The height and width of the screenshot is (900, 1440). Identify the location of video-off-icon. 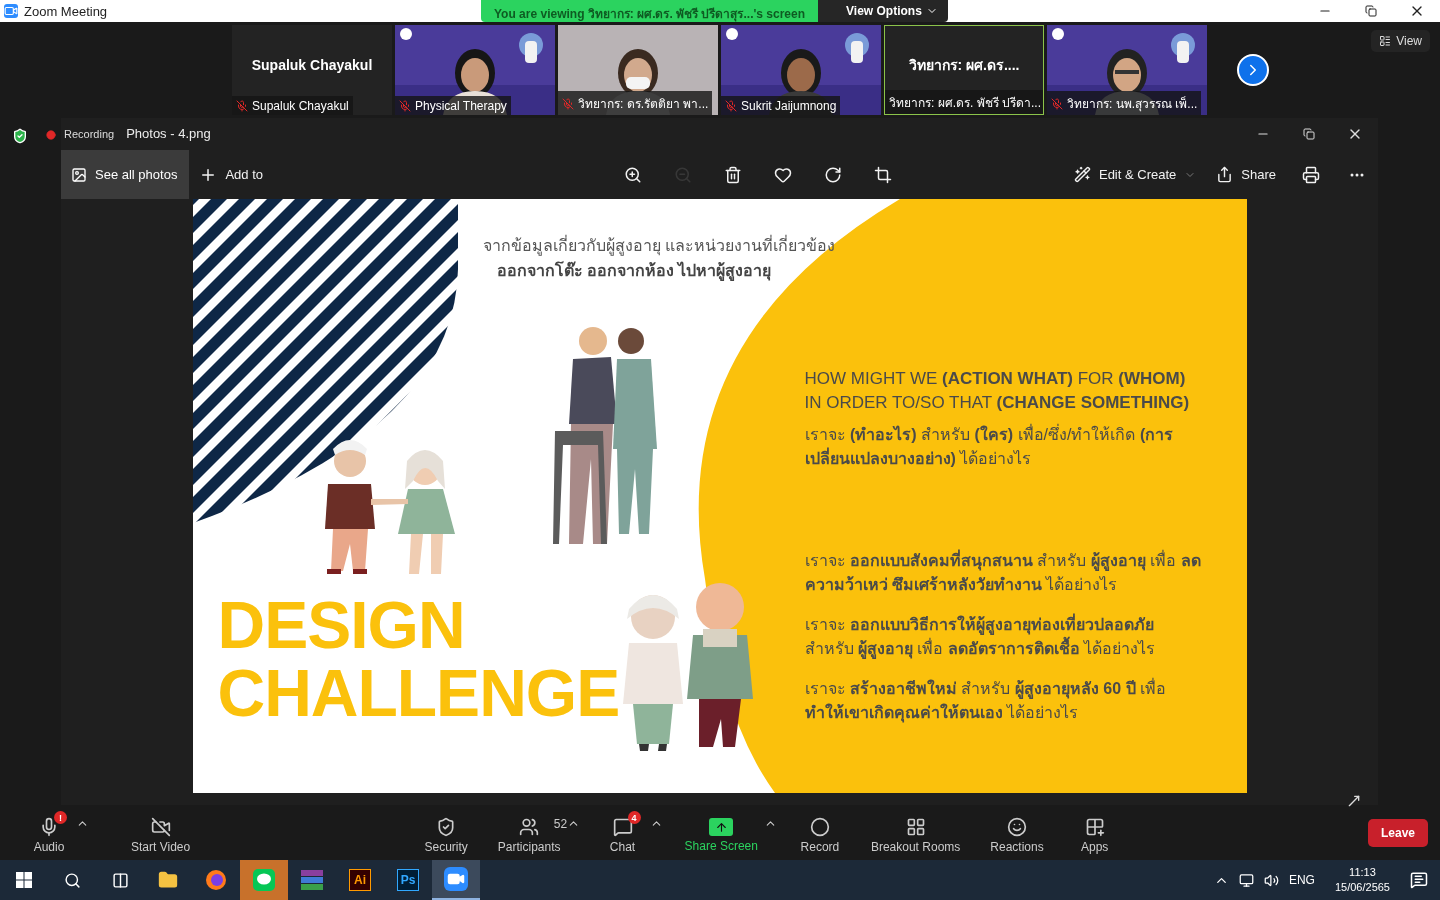
(160, 827).